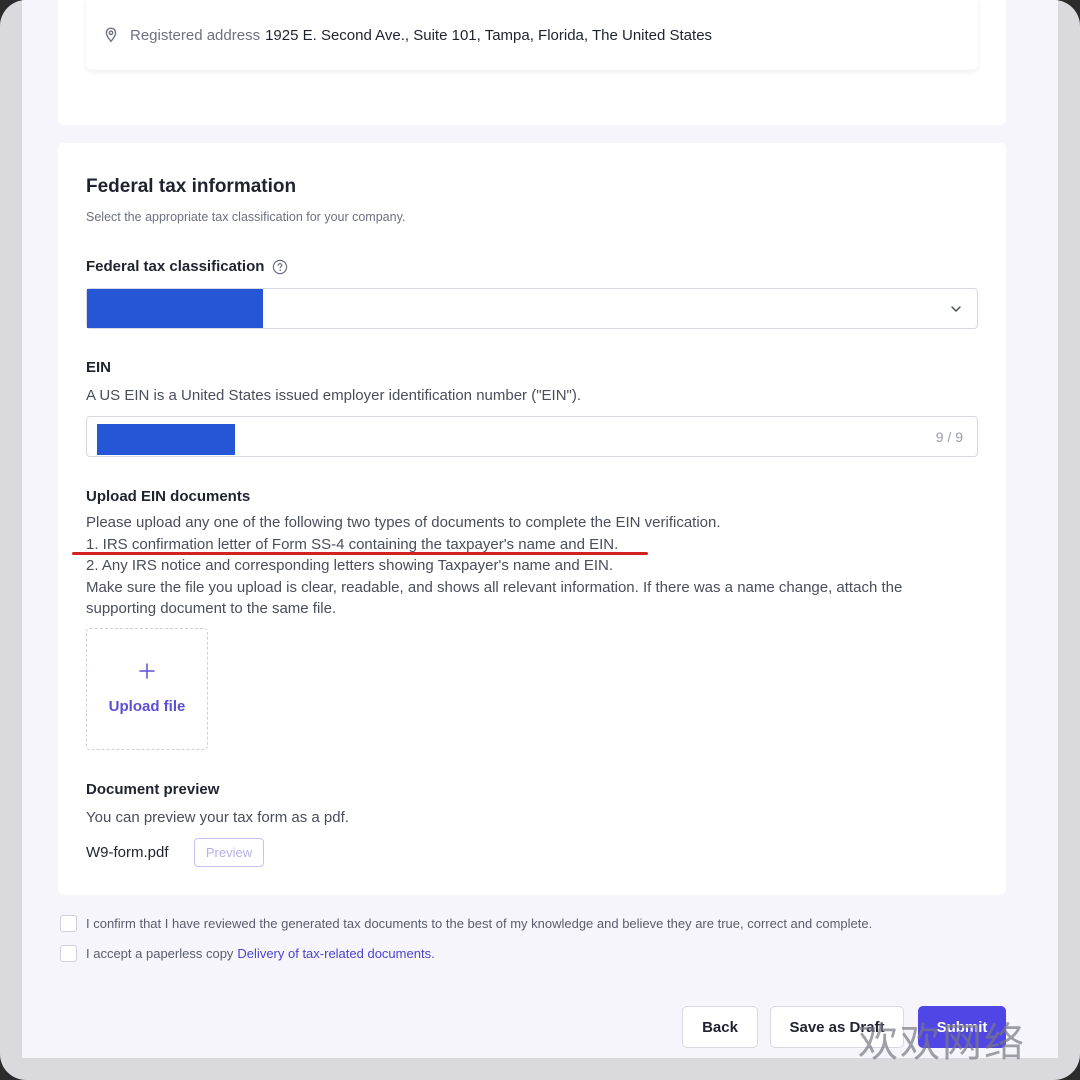  Describe the element at coordinates (949, 437) in the screenshot. I see `ein-char-counter: 9 / 9` at that location.